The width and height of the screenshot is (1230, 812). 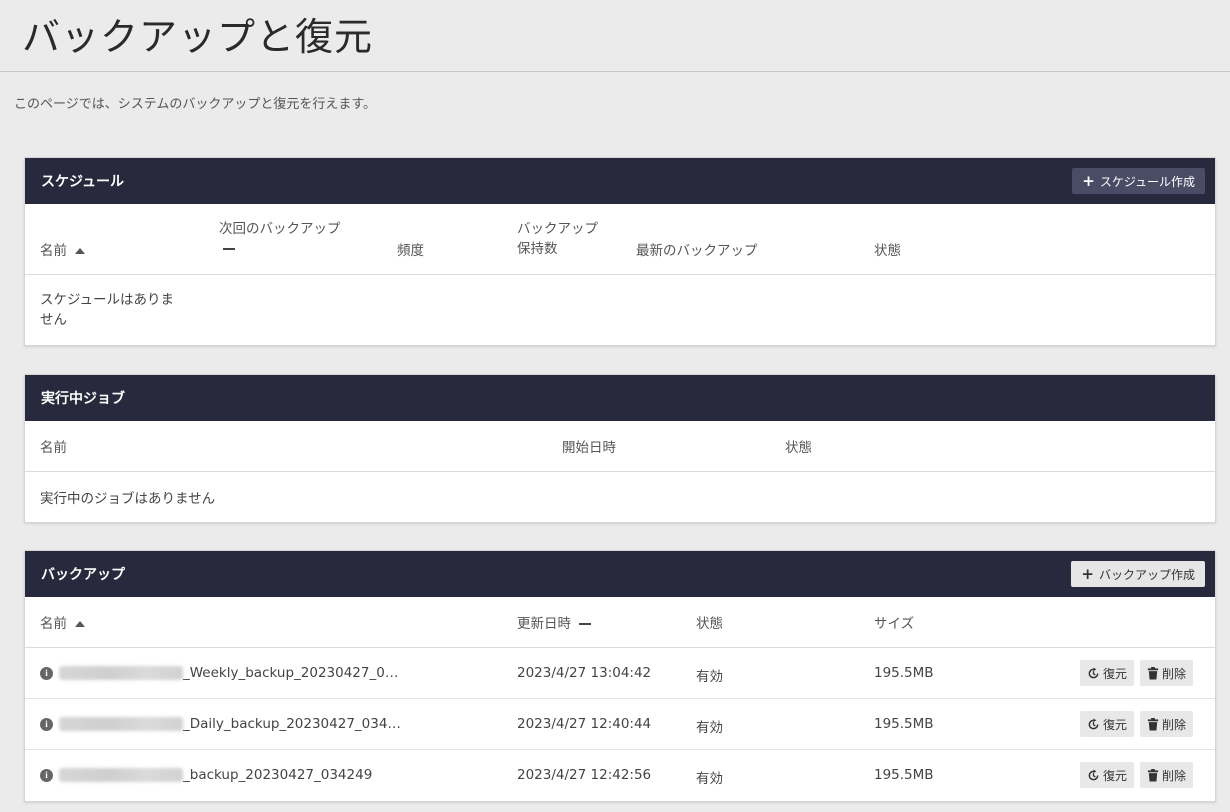 I want to click on column-header-updated-label: 更新日時, so click(x=544, y=624).